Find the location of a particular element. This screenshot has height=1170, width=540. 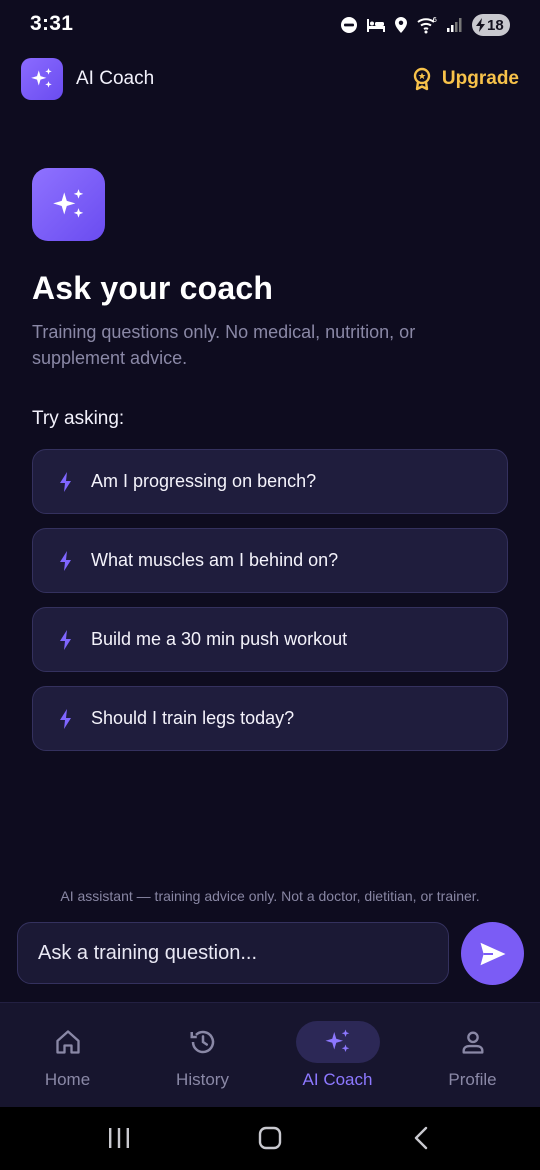

hero-coach-icon is located at coordinates (68, 204).